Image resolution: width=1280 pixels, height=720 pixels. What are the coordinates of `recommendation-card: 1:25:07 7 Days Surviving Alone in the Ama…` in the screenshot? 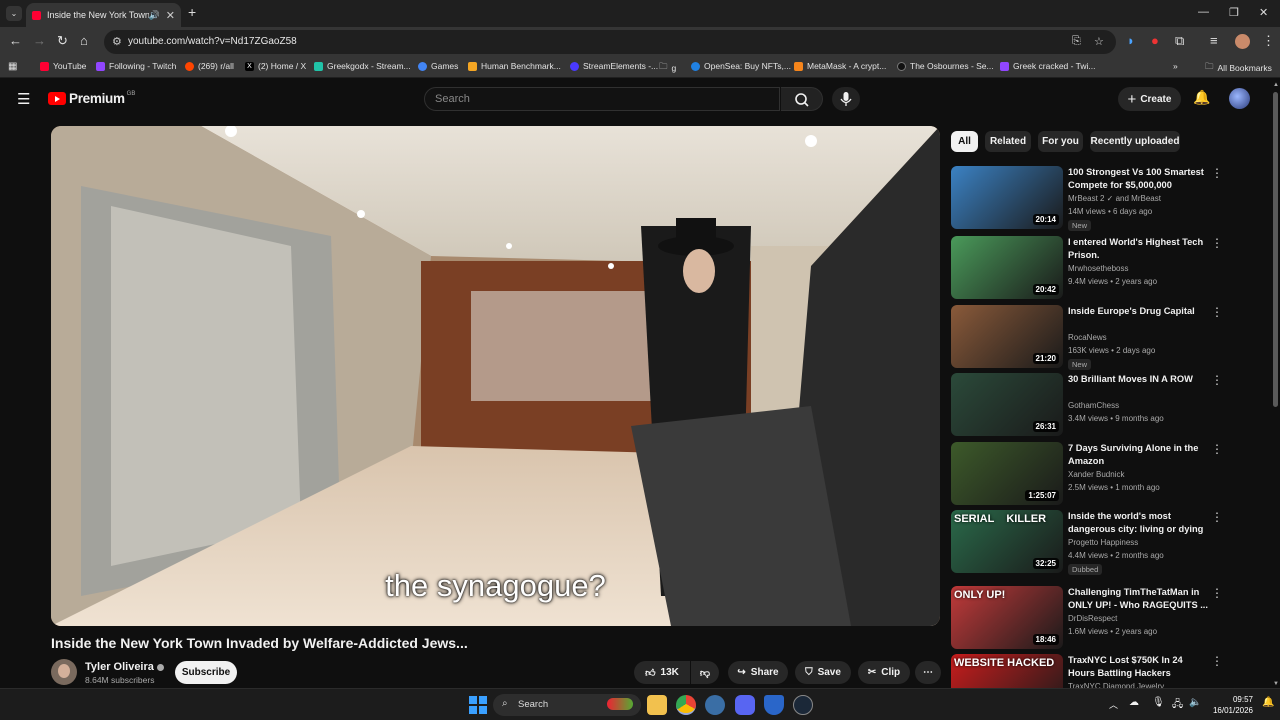 It's located at (1111, 474).